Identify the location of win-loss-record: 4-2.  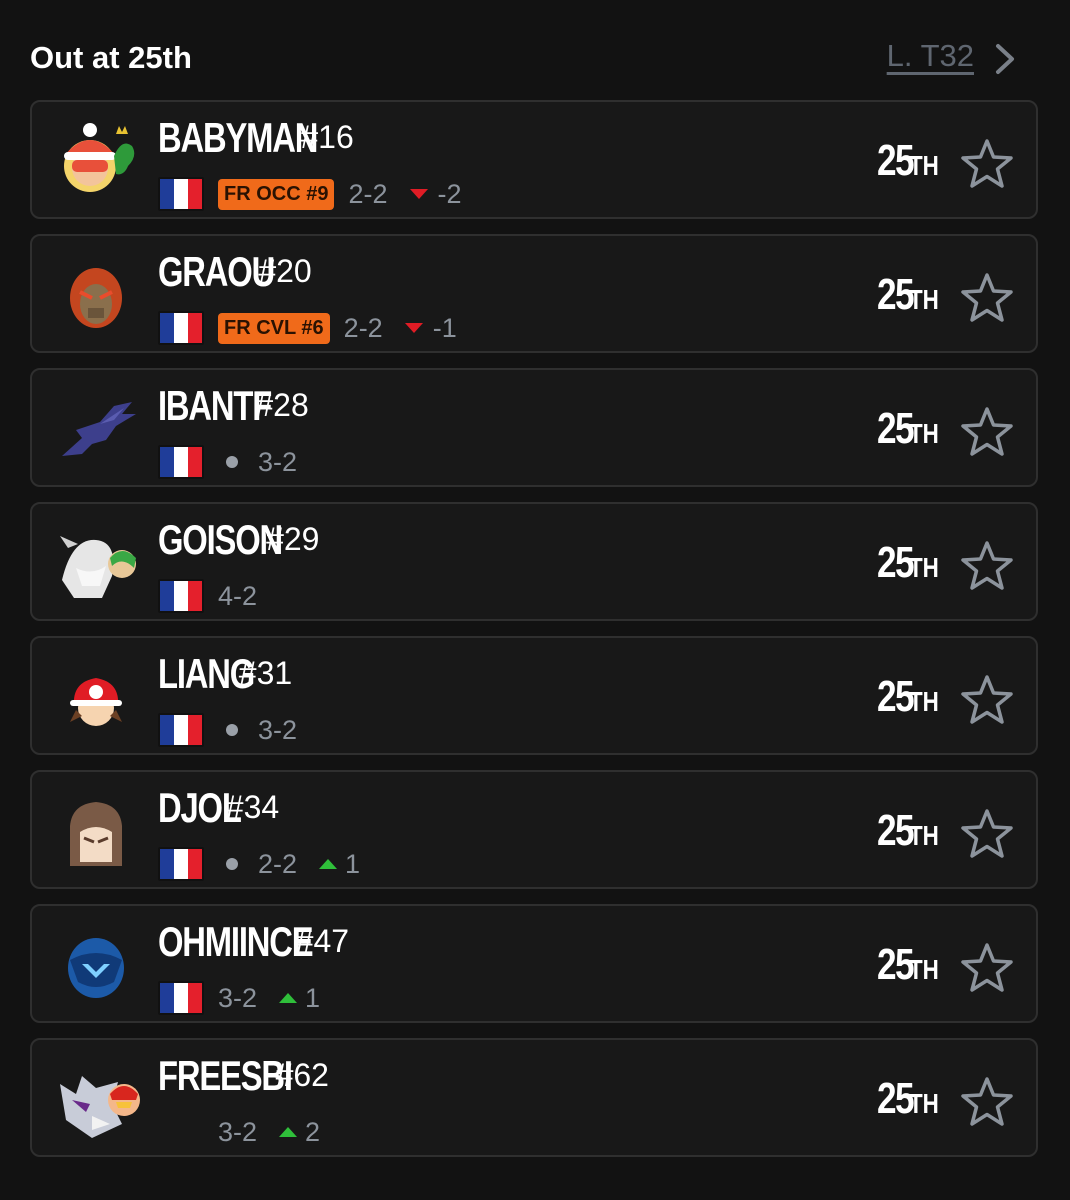
(238, 595).